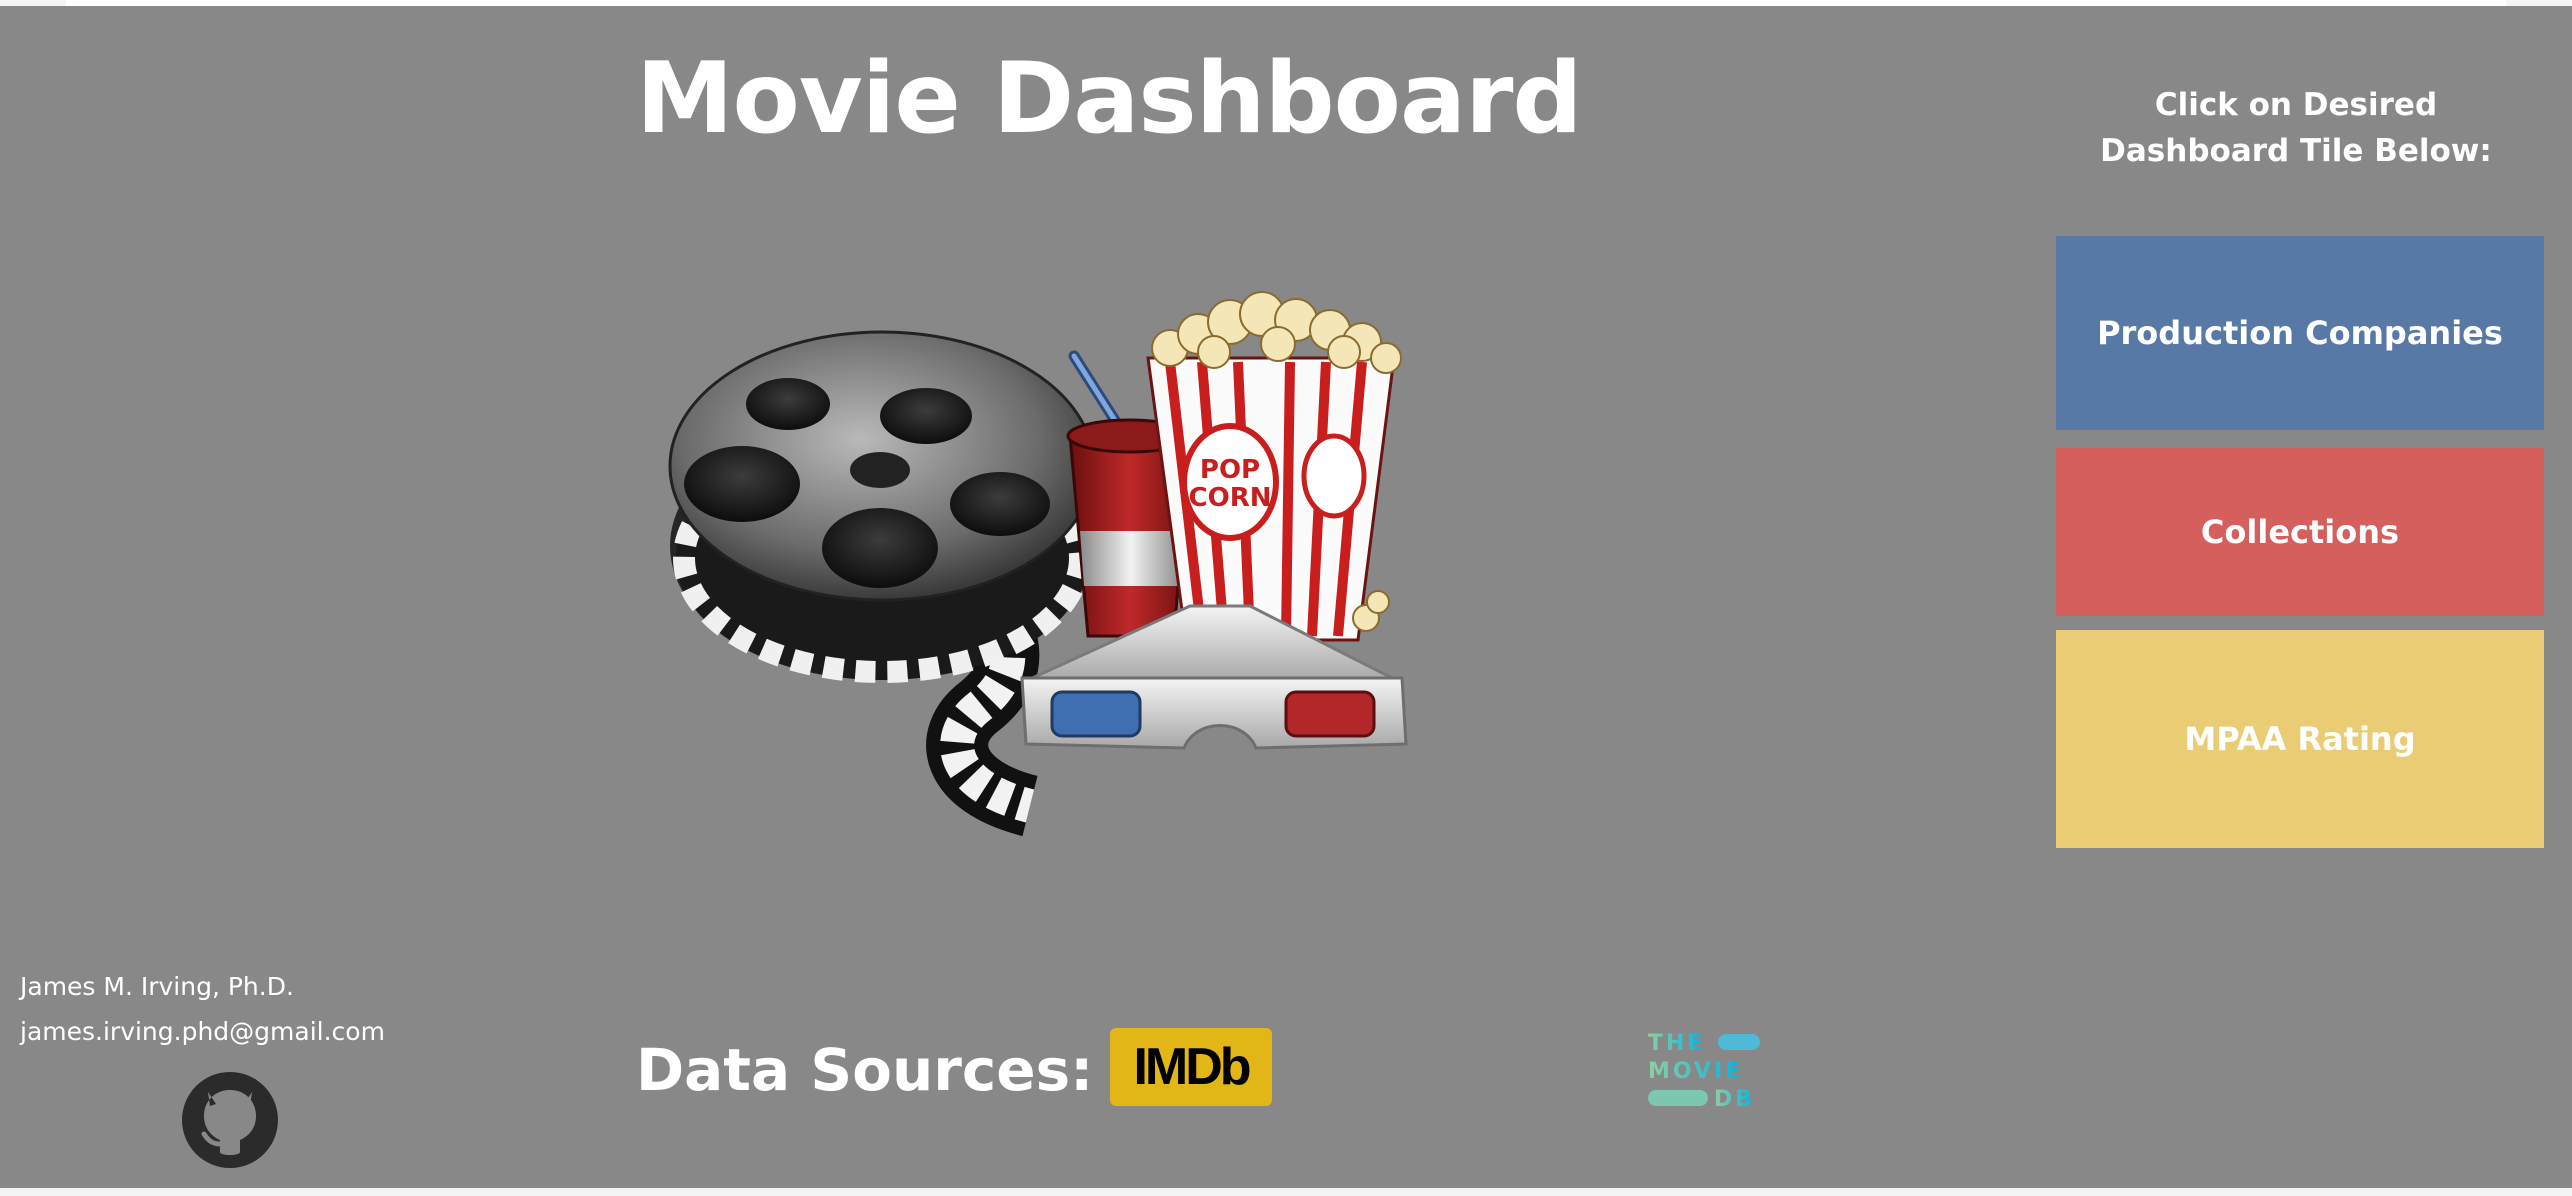  I want to click on film-reel-icon, so click(882, 506).